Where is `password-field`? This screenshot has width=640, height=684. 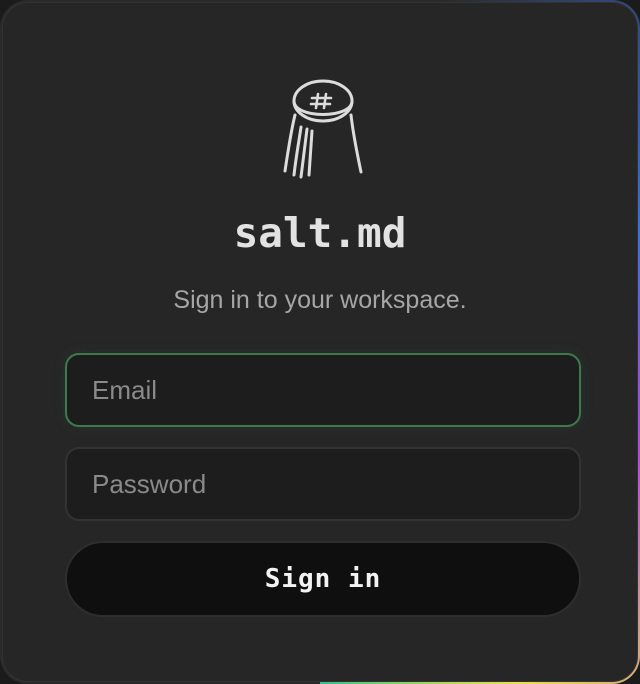
password-field is located at coordinates (323, 484).